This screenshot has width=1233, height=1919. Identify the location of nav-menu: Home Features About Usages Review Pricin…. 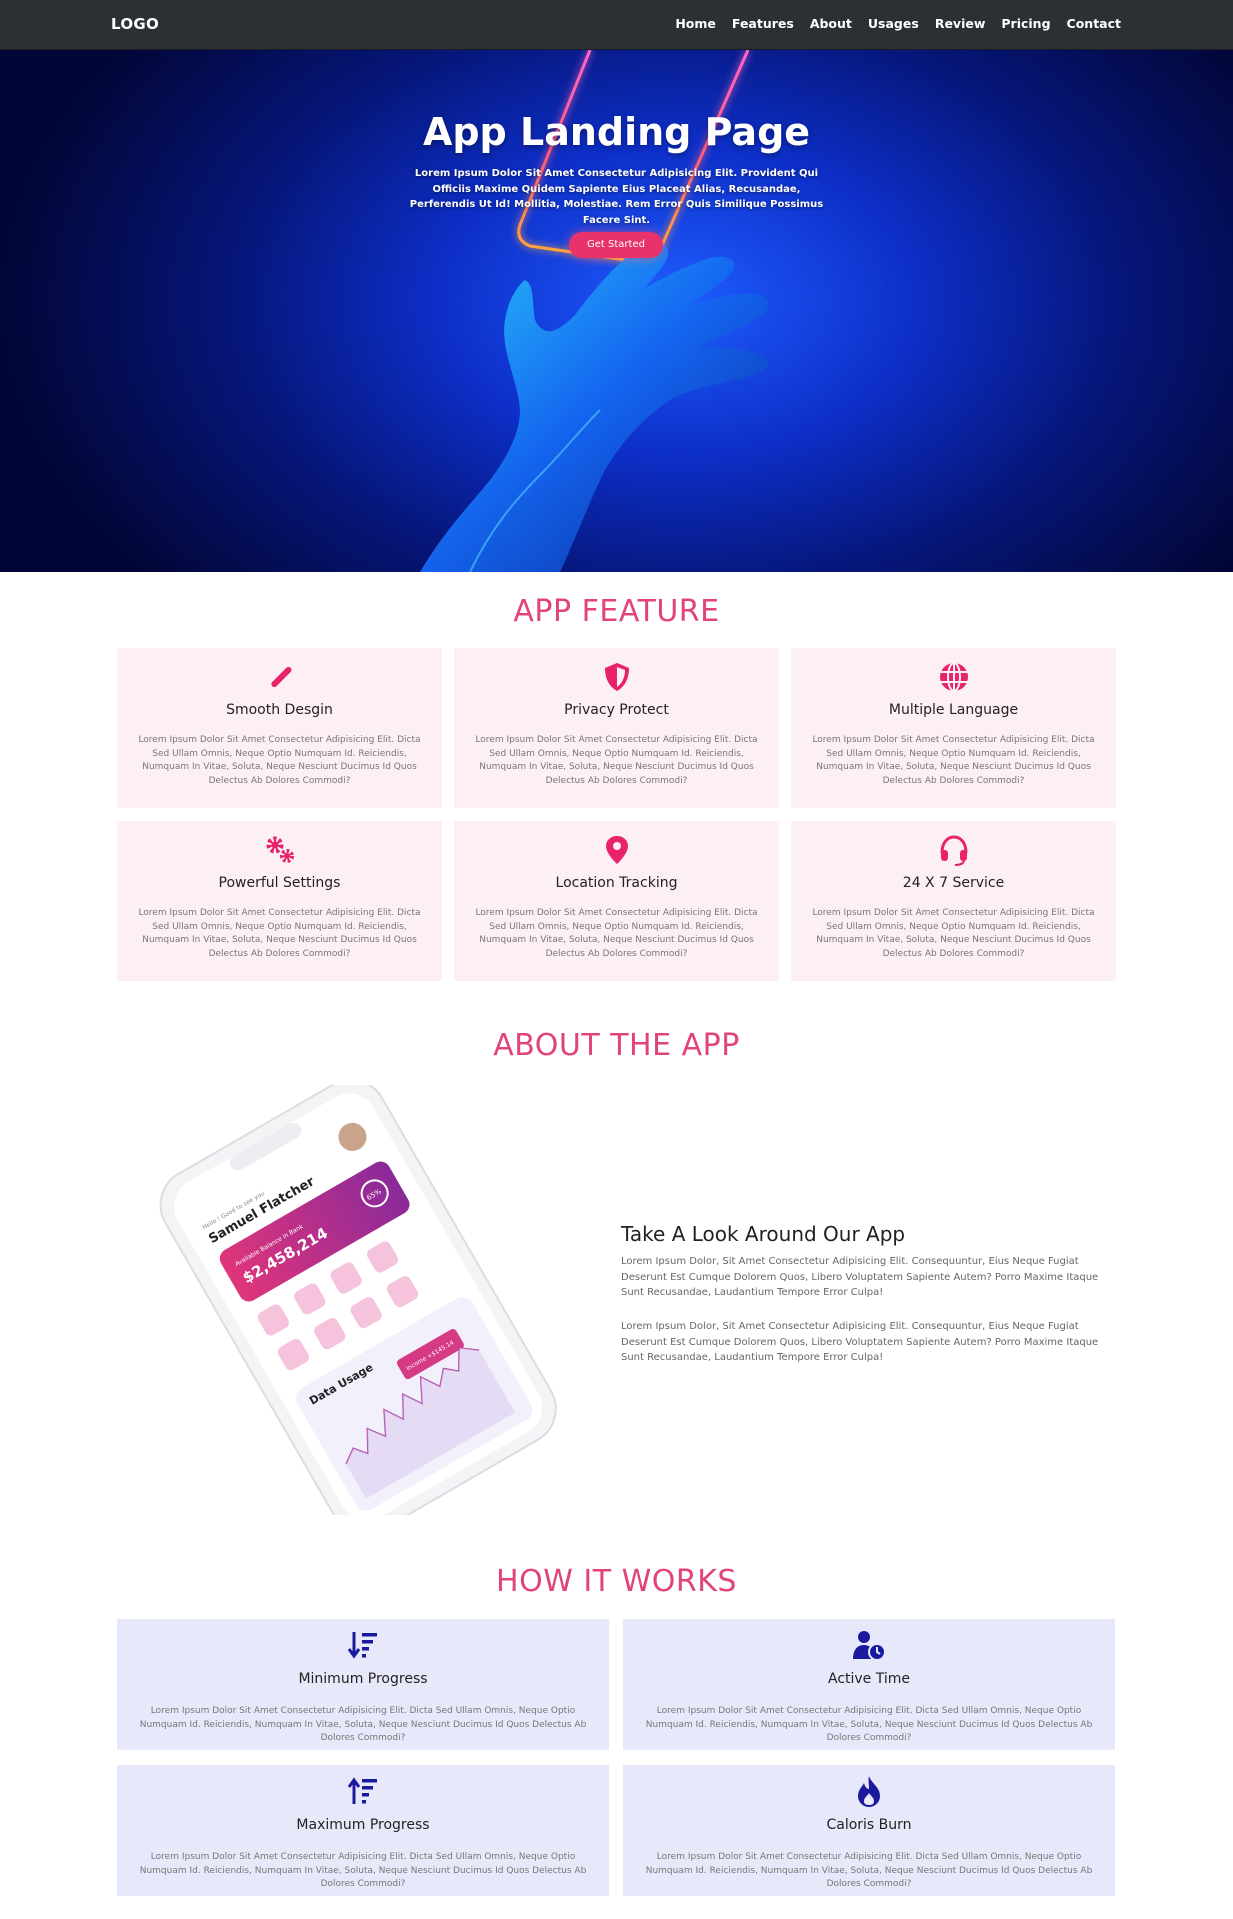
(898, 23).